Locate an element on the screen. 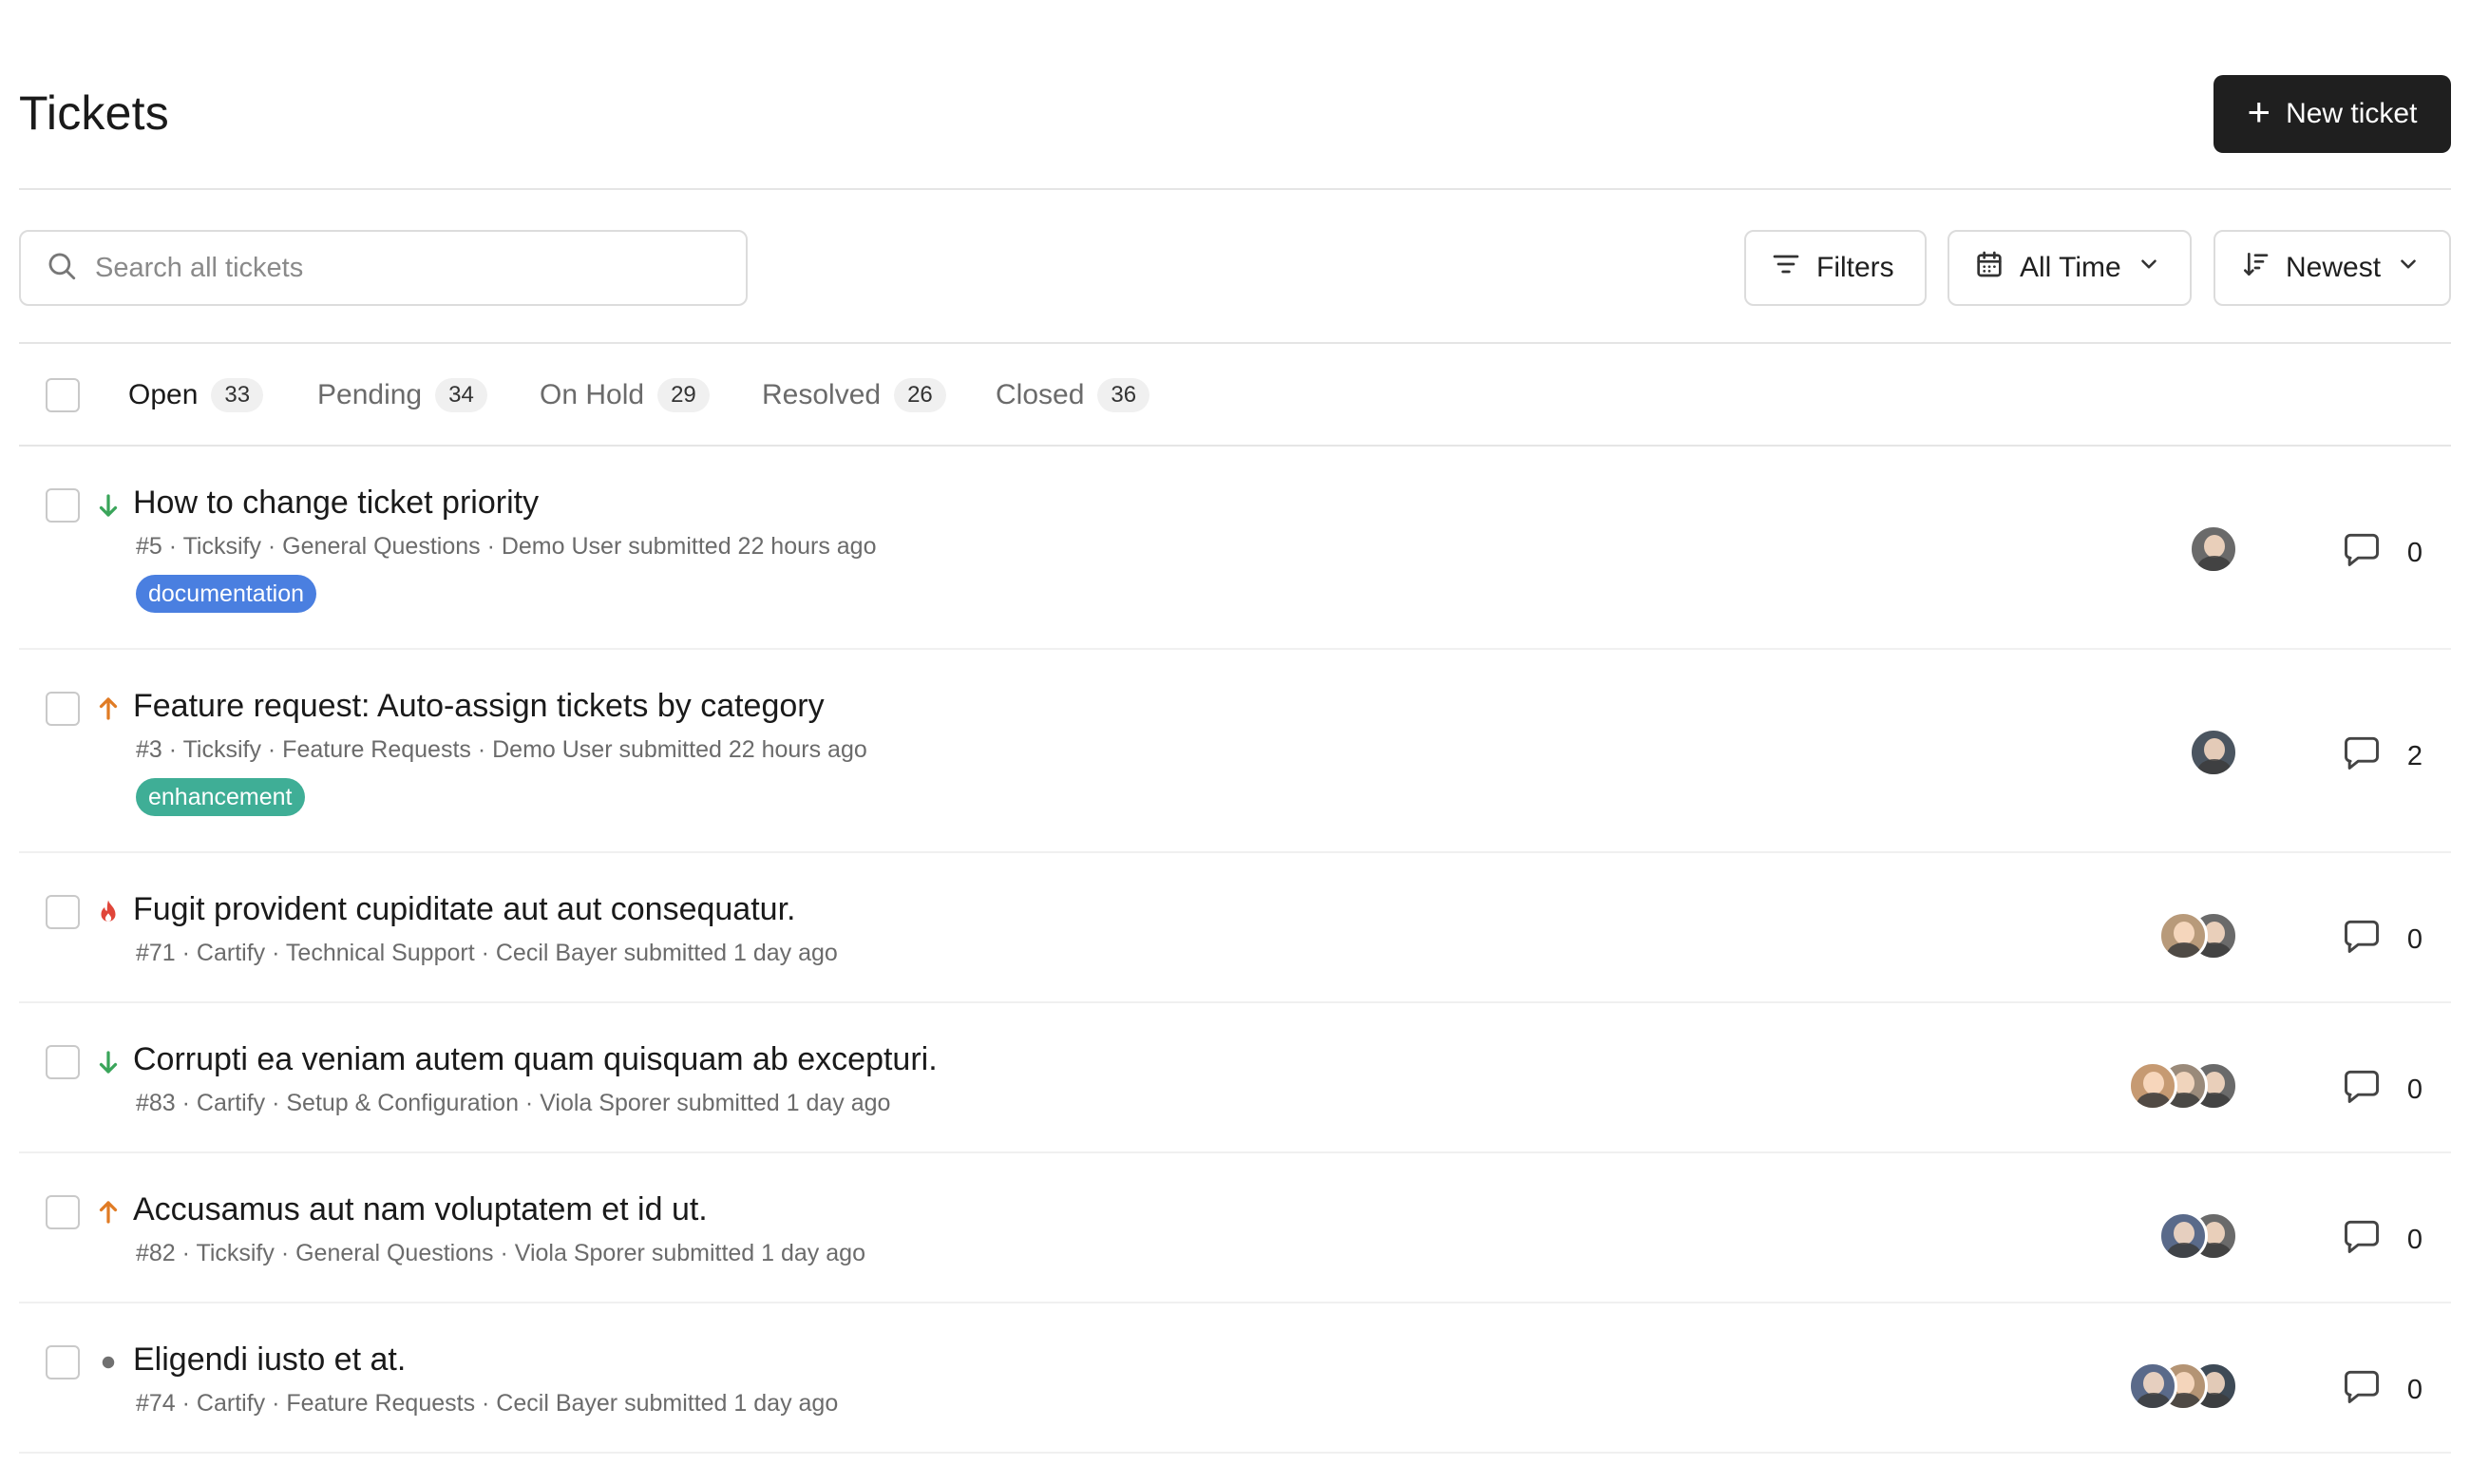 The width and height of the screenshot is (2470, 1484). plus-icon: + is located at coordinates (2259, 111).